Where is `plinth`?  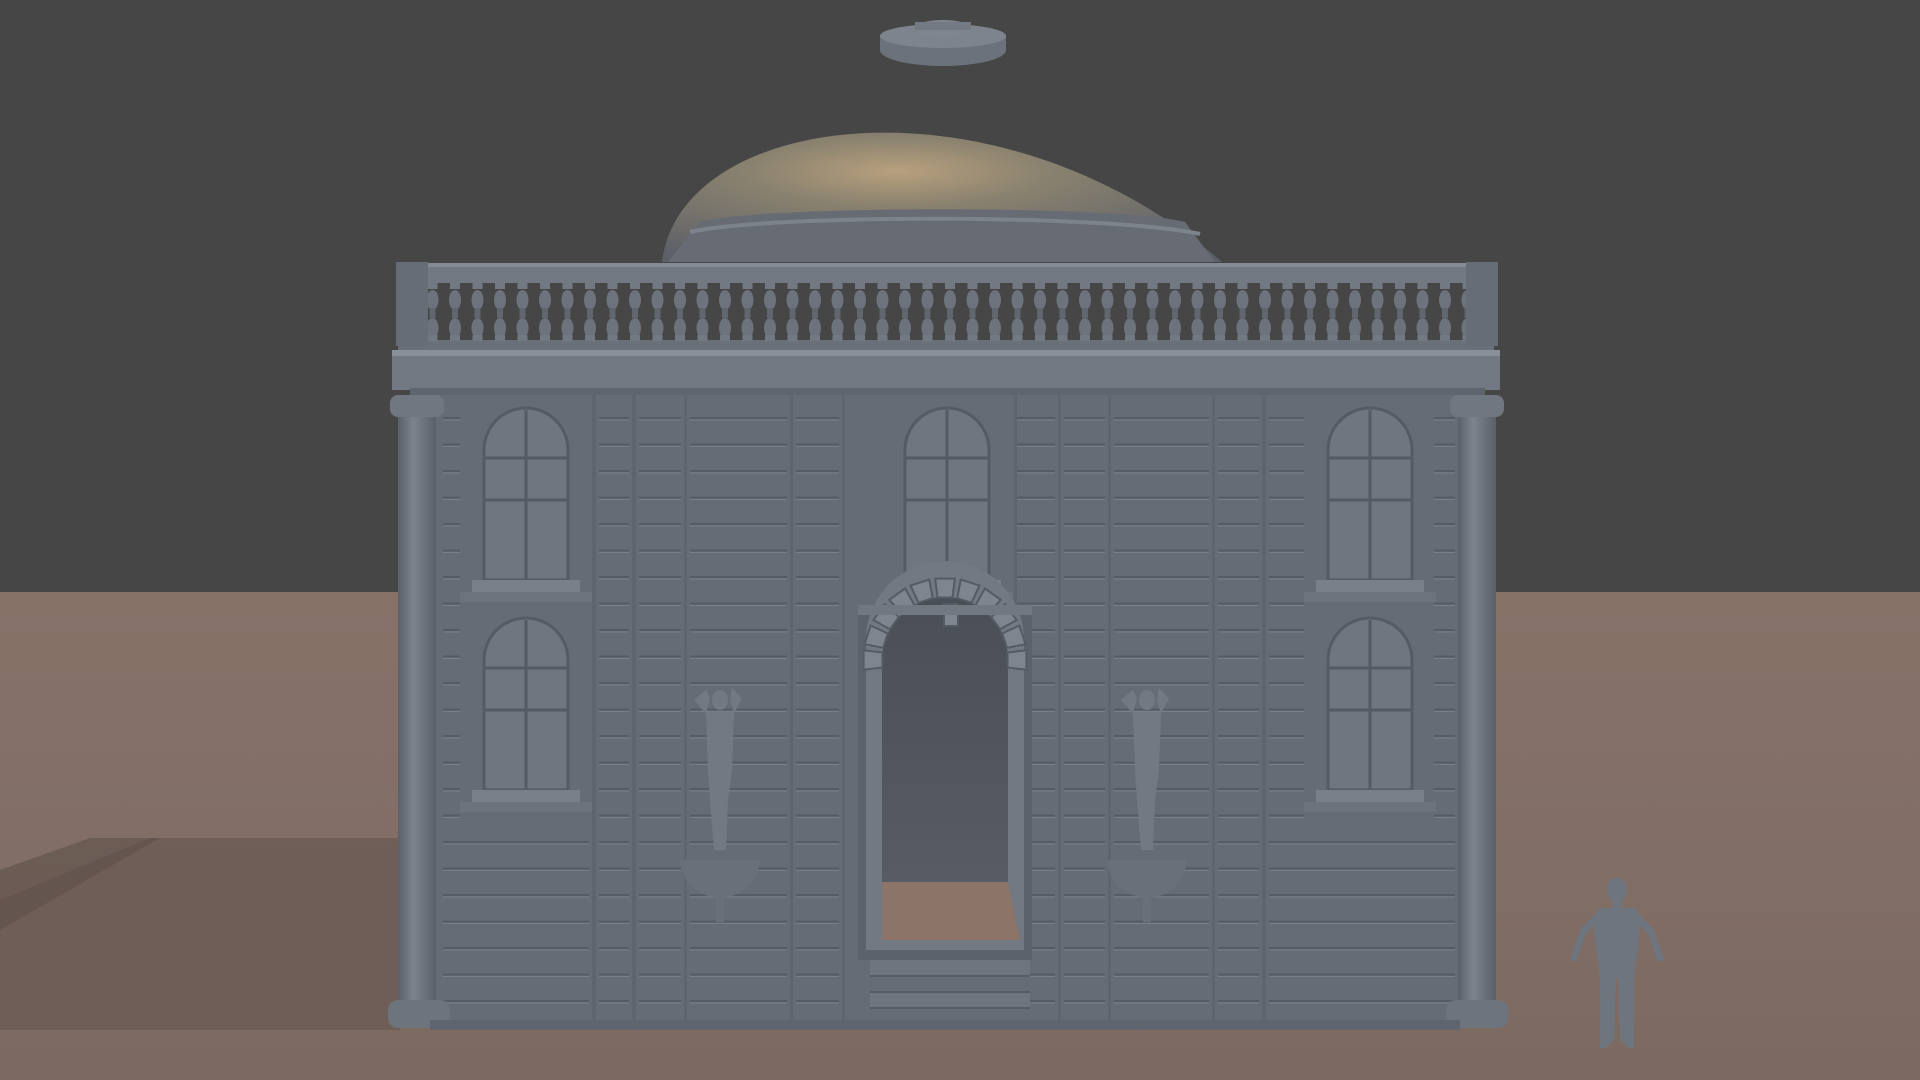 plinth is located at coordinates (945, 1025).